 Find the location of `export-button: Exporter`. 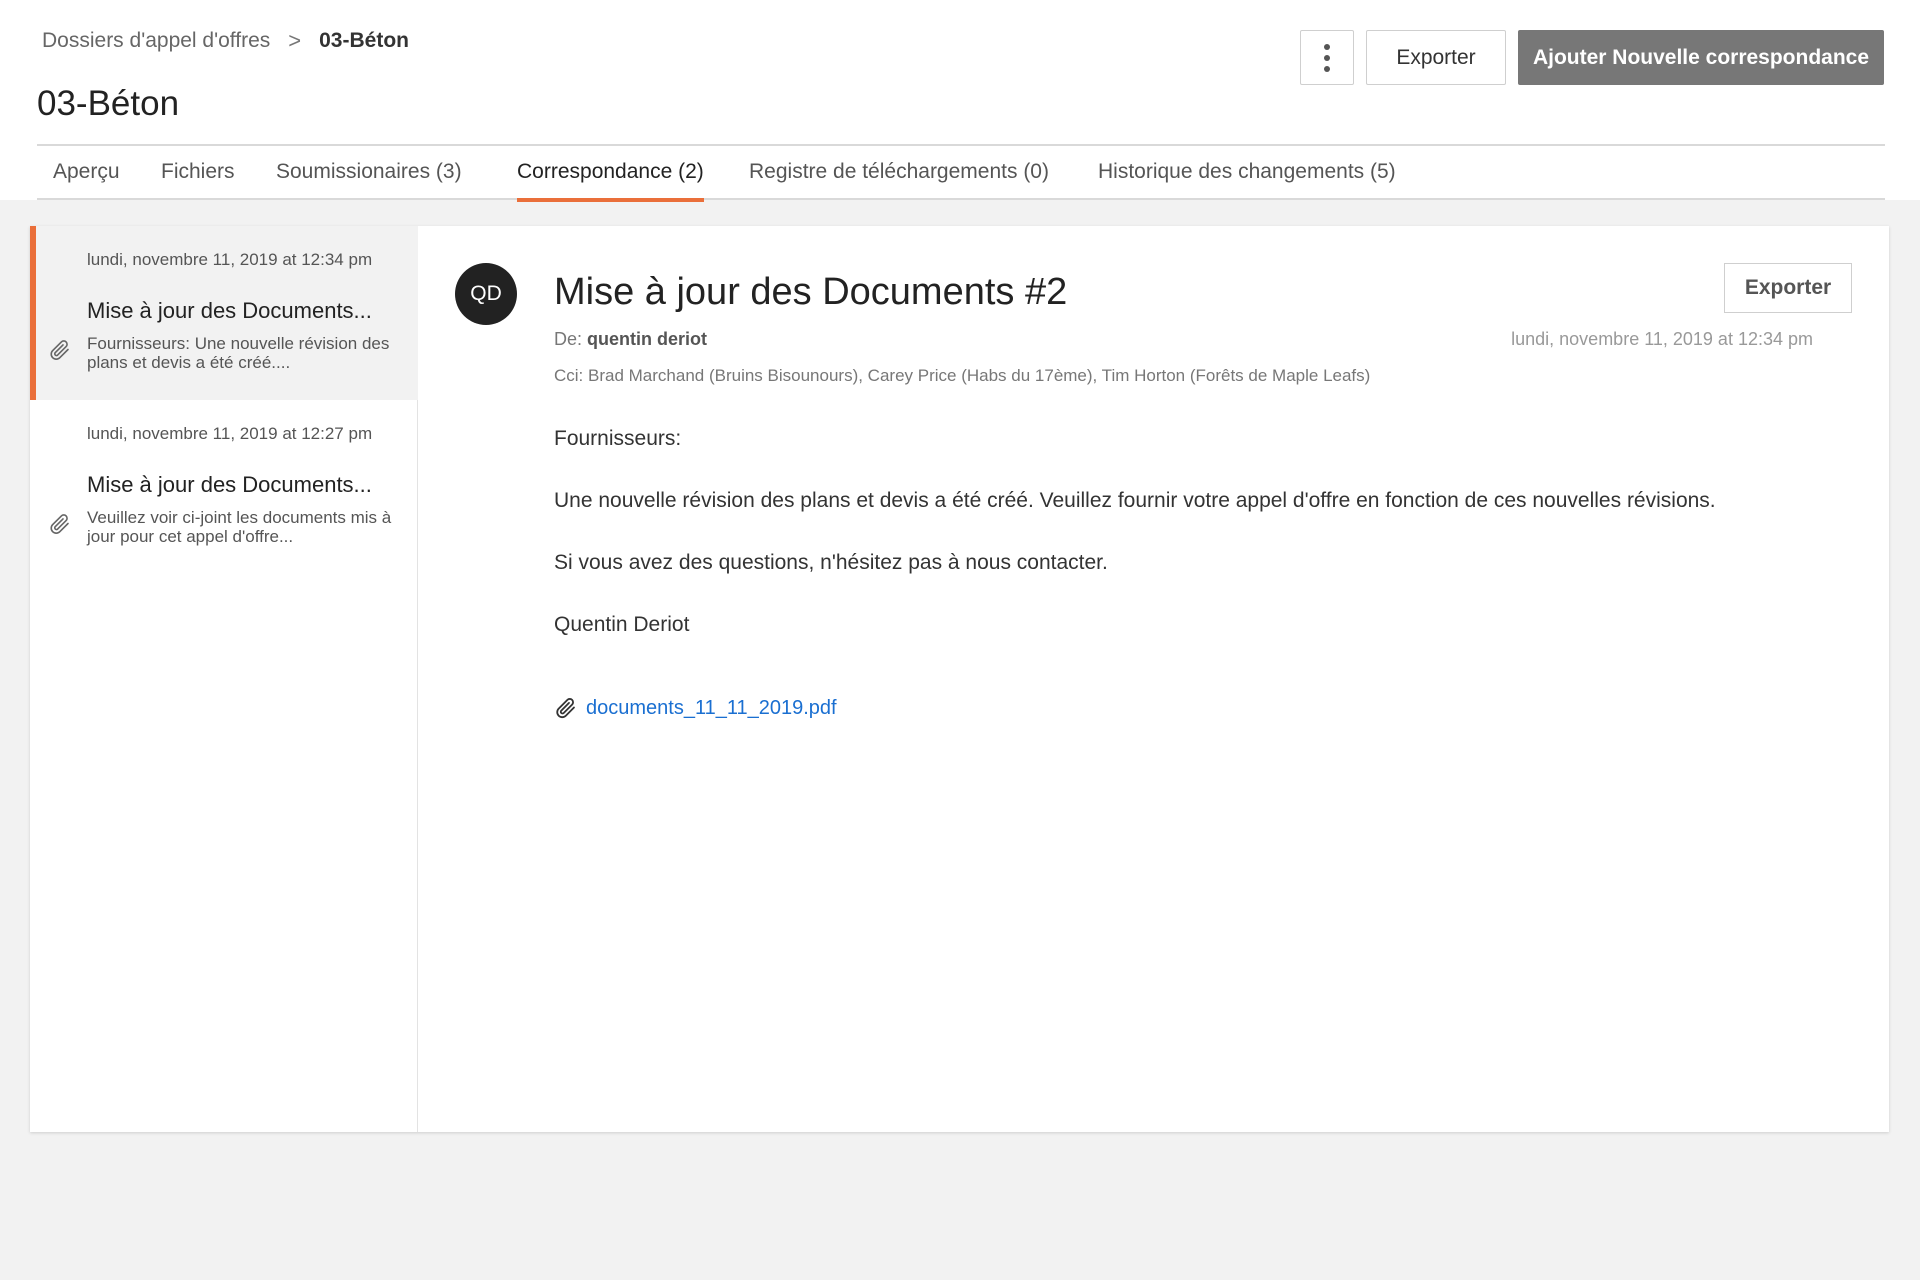

export-button: Exporter is located at coordinates (1436, 57).